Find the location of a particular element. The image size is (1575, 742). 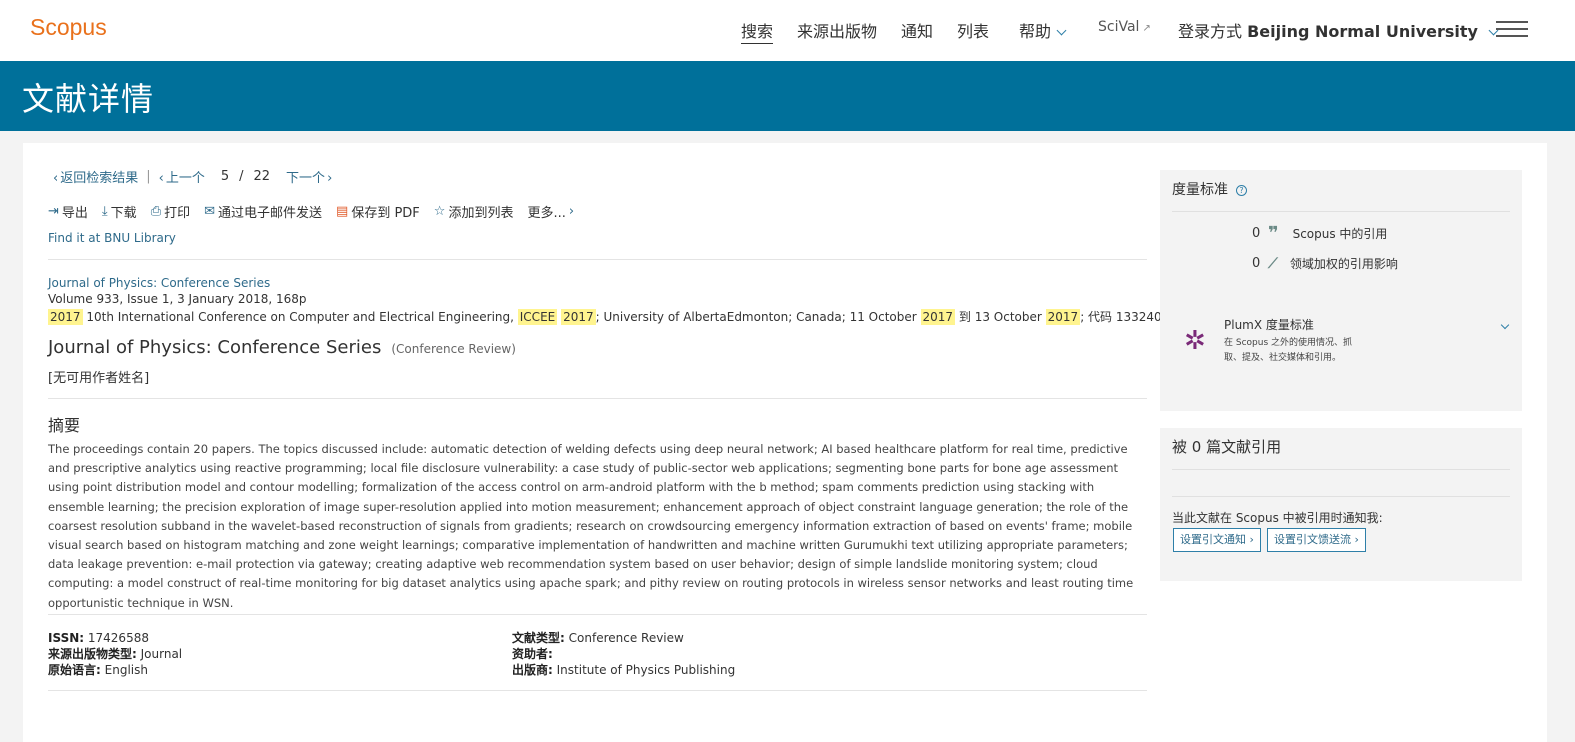

pdf-label: 保存到 PDF is located at coordinates (385, 213).